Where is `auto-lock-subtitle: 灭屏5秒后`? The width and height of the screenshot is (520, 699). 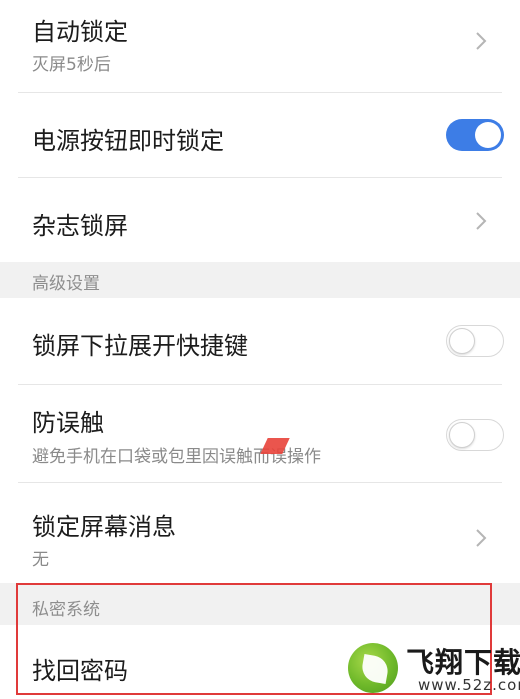
auto-lock-subtitle: 灭屏5秒后 is located at coordinates (71, 65).